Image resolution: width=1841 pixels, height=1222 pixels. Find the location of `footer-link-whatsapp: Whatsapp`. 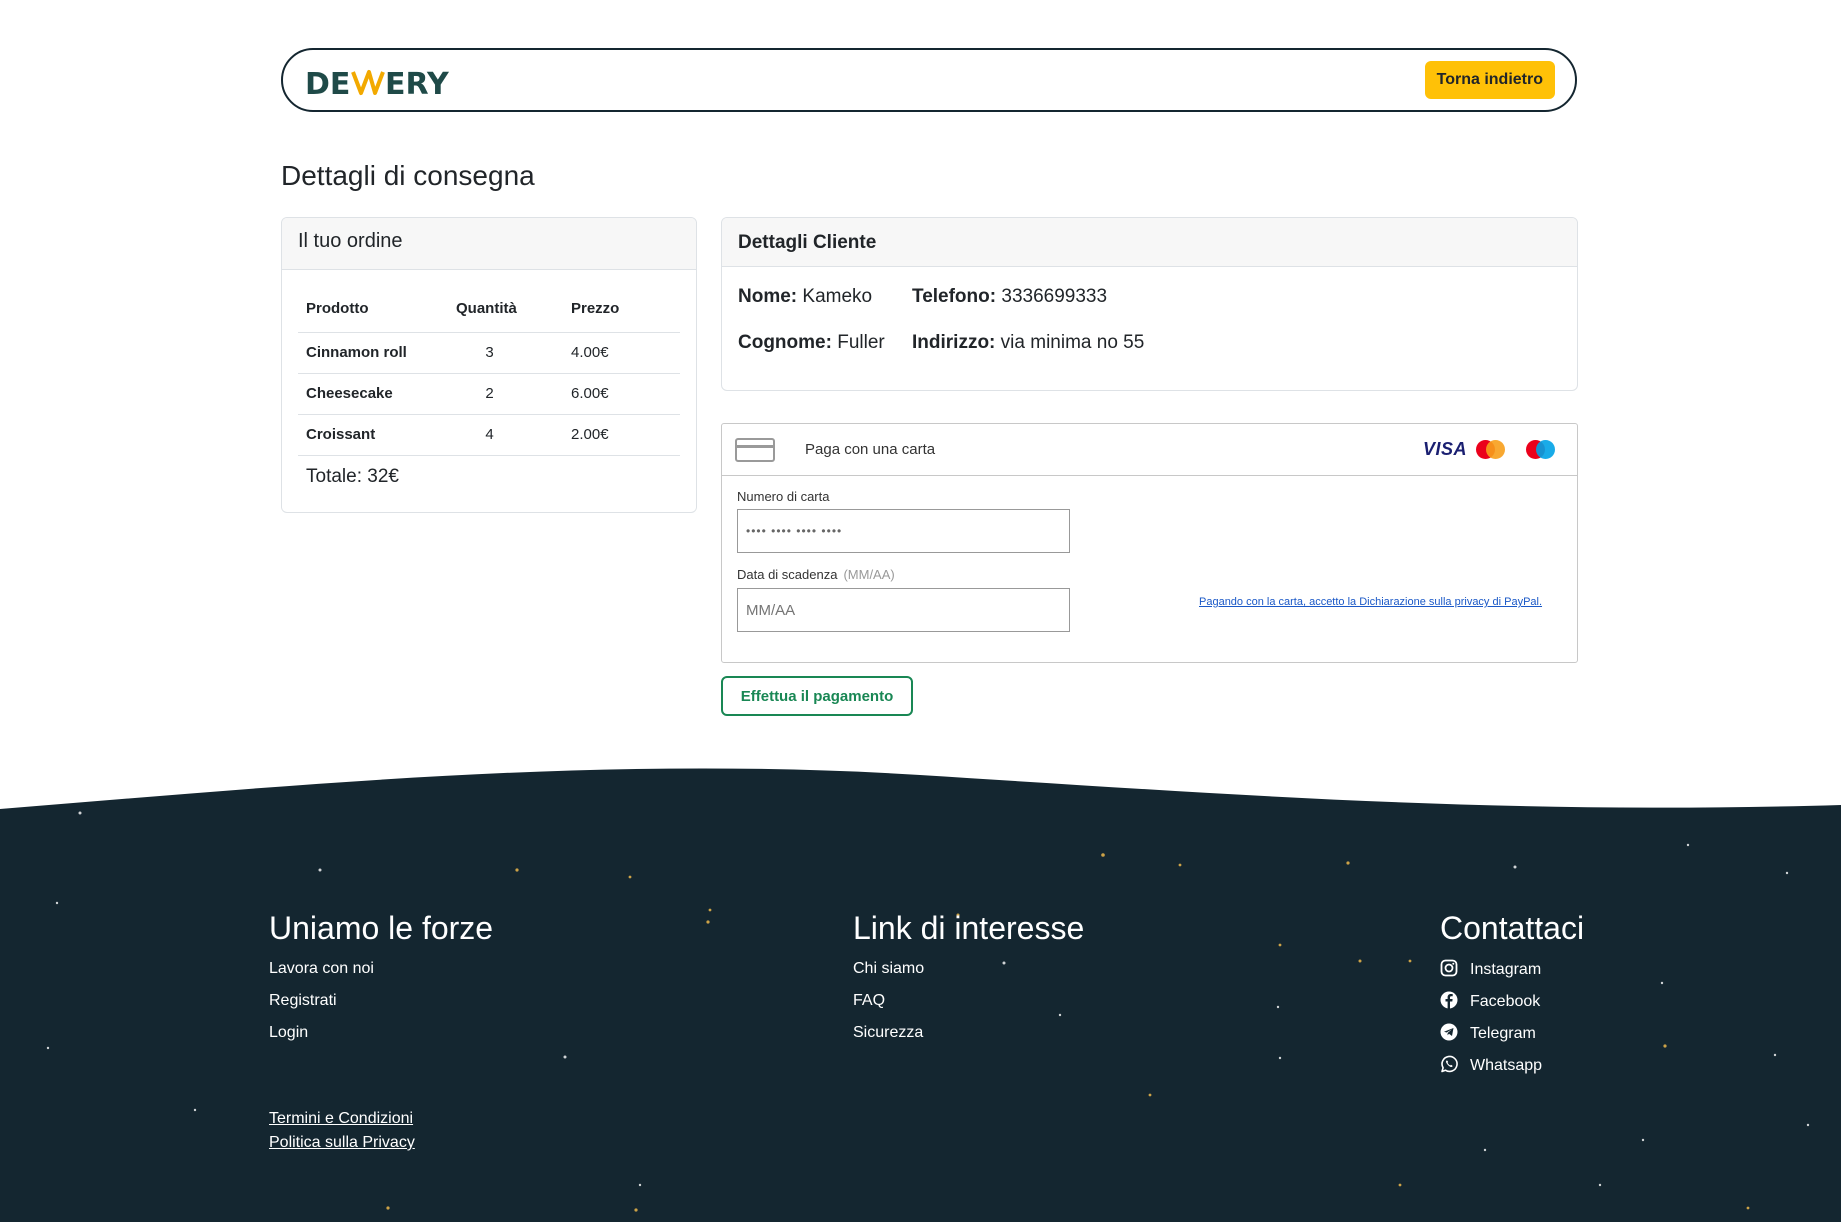

footer-link-whatsapp: Whatsapp is located at coordinates (1512, 1071).